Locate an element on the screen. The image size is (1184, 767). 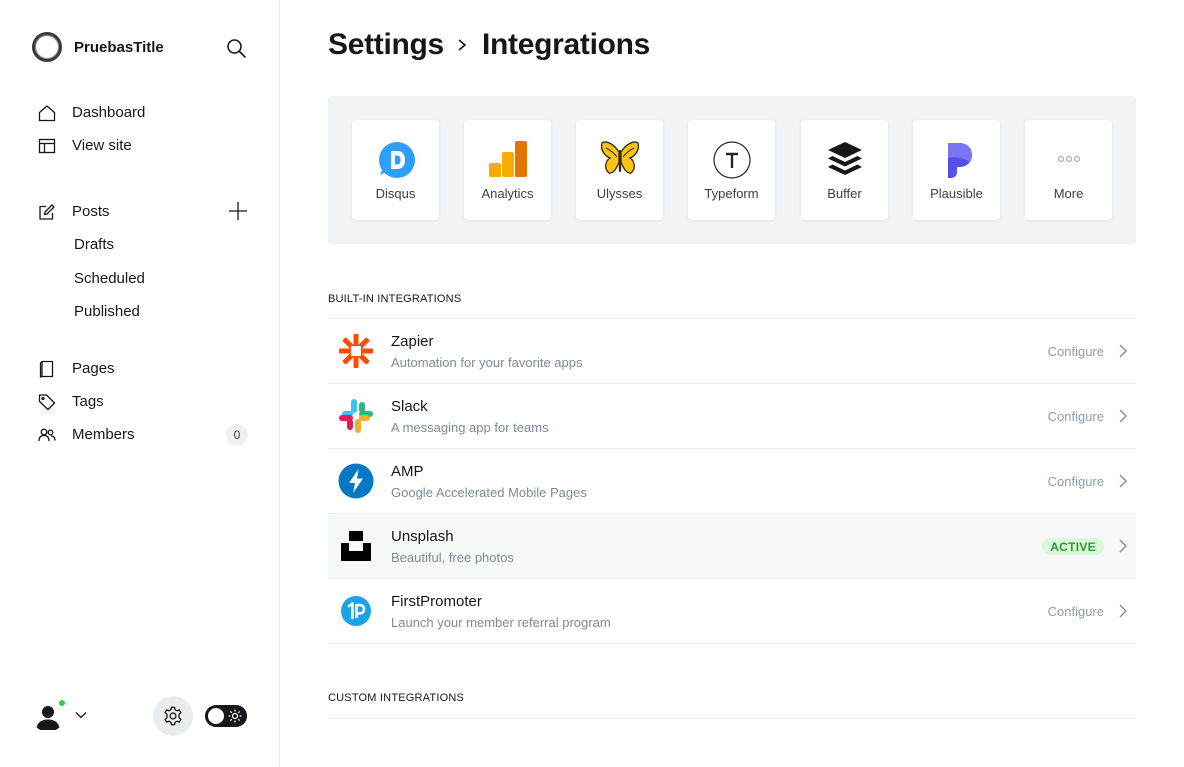
search-icon is located at coordinates (236, 48).